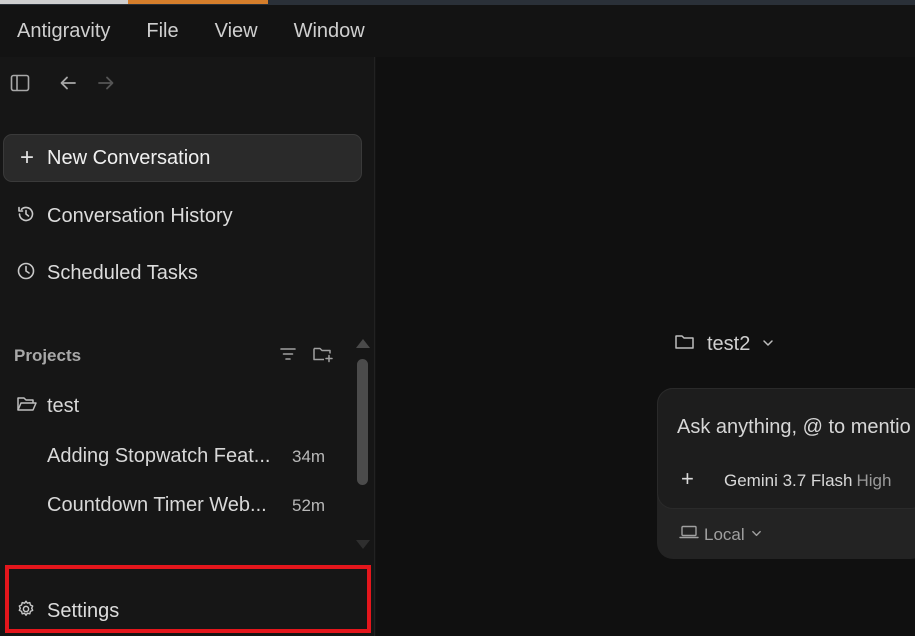 The width and height of the screenshot is (915, 636). What do you see at coordinates (122, 273) in the screenshot?
I see `scheduled-tasks-label: Scheduled Tasks` at bounding box center [122, 273].